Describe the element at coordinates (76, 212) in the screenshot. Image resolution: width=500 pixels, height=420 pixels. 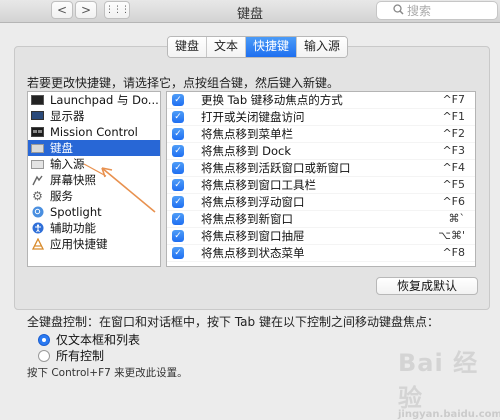
I see `category-label: Spotlight` at that location.